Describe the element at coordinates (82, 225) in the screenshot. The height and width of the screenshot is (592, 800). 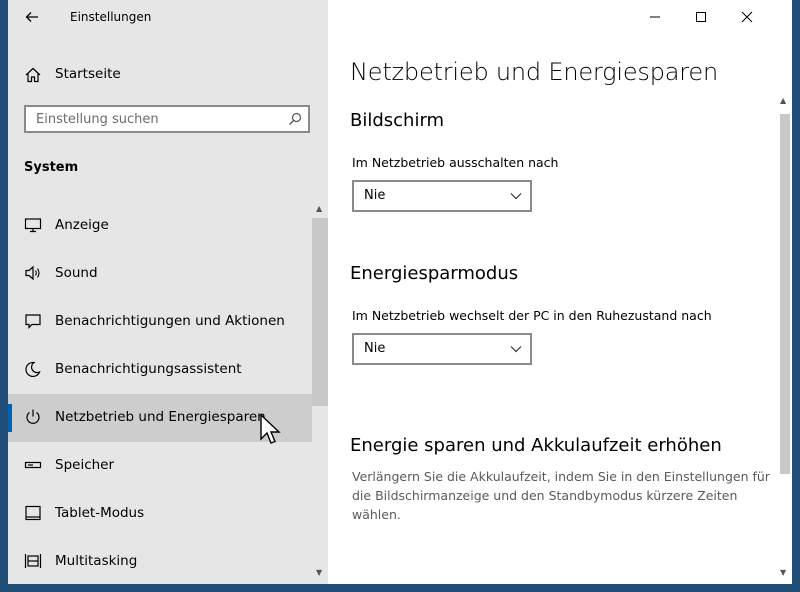
I see `sidebar-item-label: Anzeige` at that location.